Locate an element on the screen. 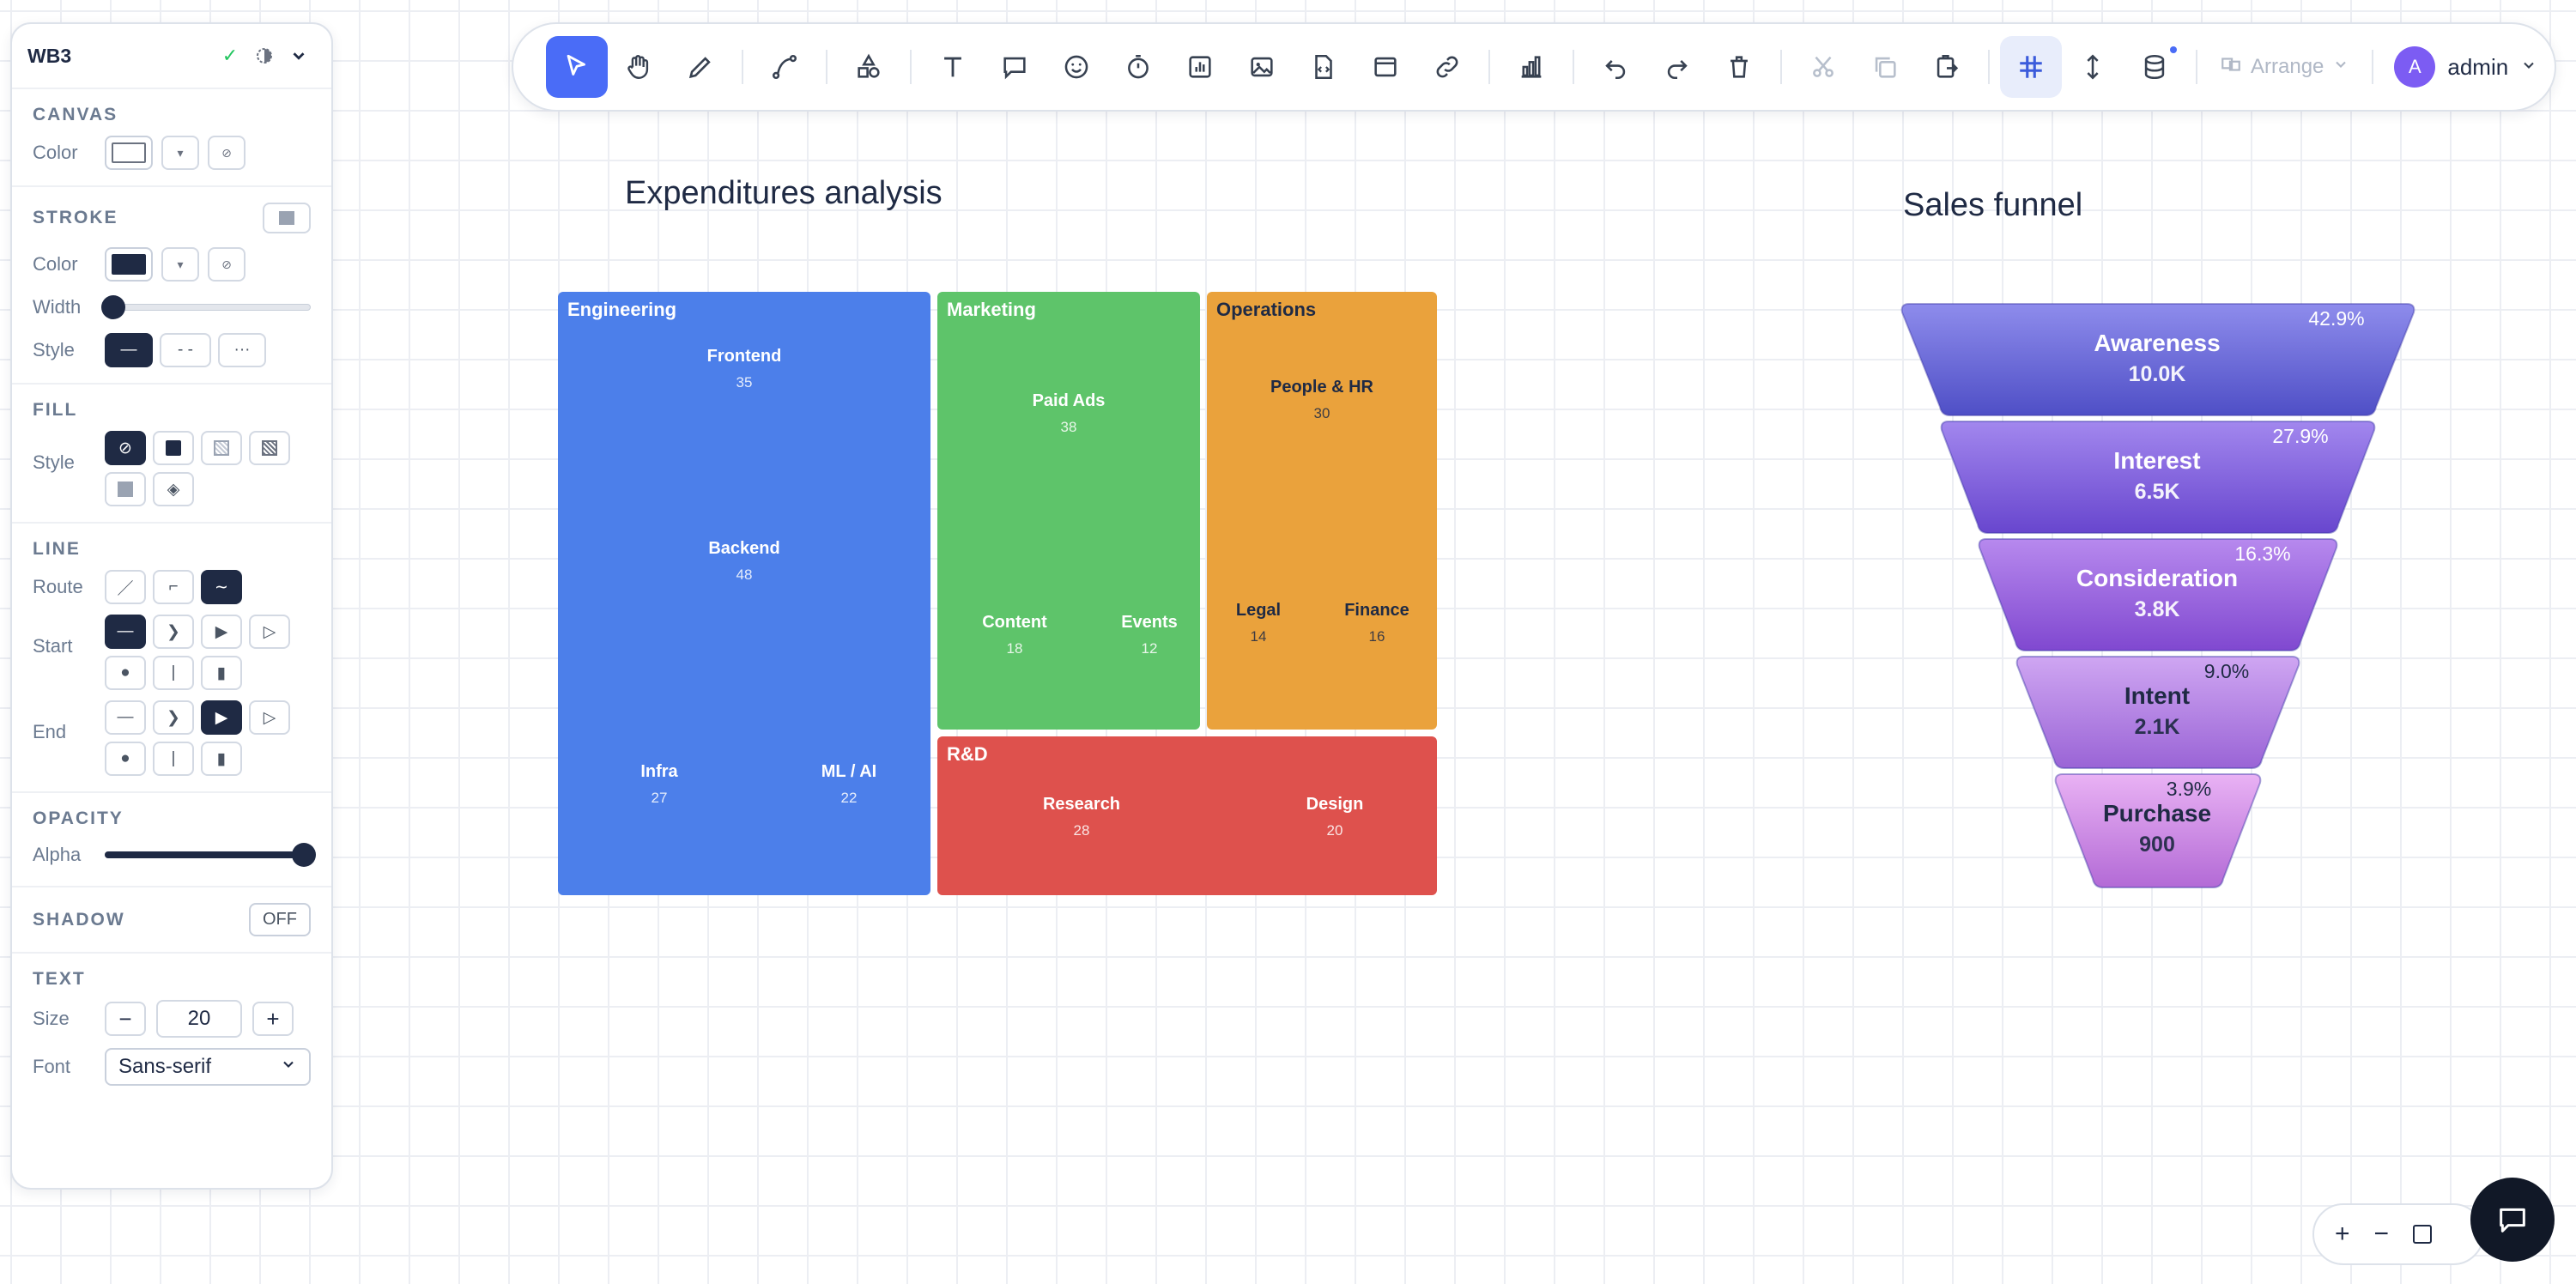 The width and height of the screenshot is (2576, 1284). start-chevron-icon: ❯ is located at coordinates (173, 632).